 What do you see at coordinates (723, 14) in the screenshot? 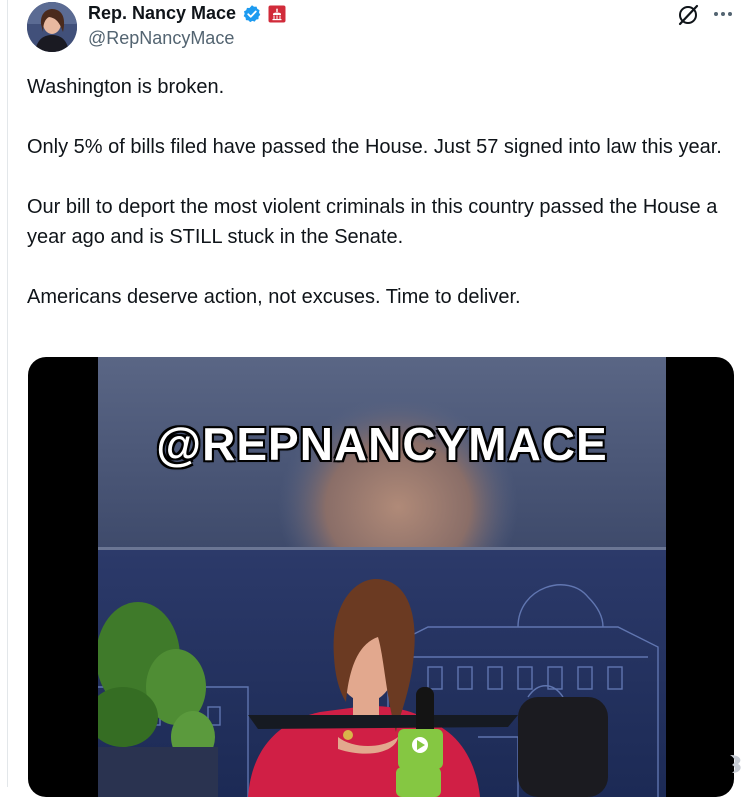
I see `more-options-icon` at bounding box center [723, 14].